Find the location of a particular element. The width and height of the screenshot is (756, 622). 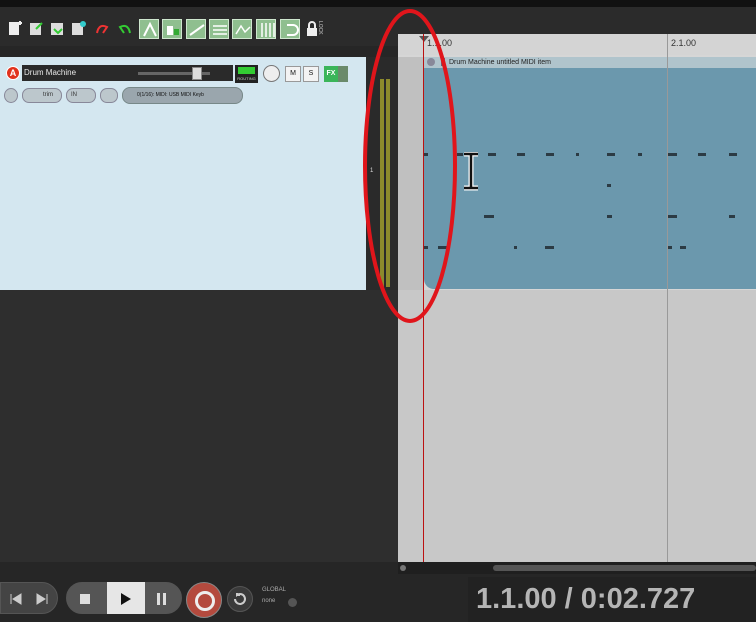

phase-icon is located at coordinates (11, 95).